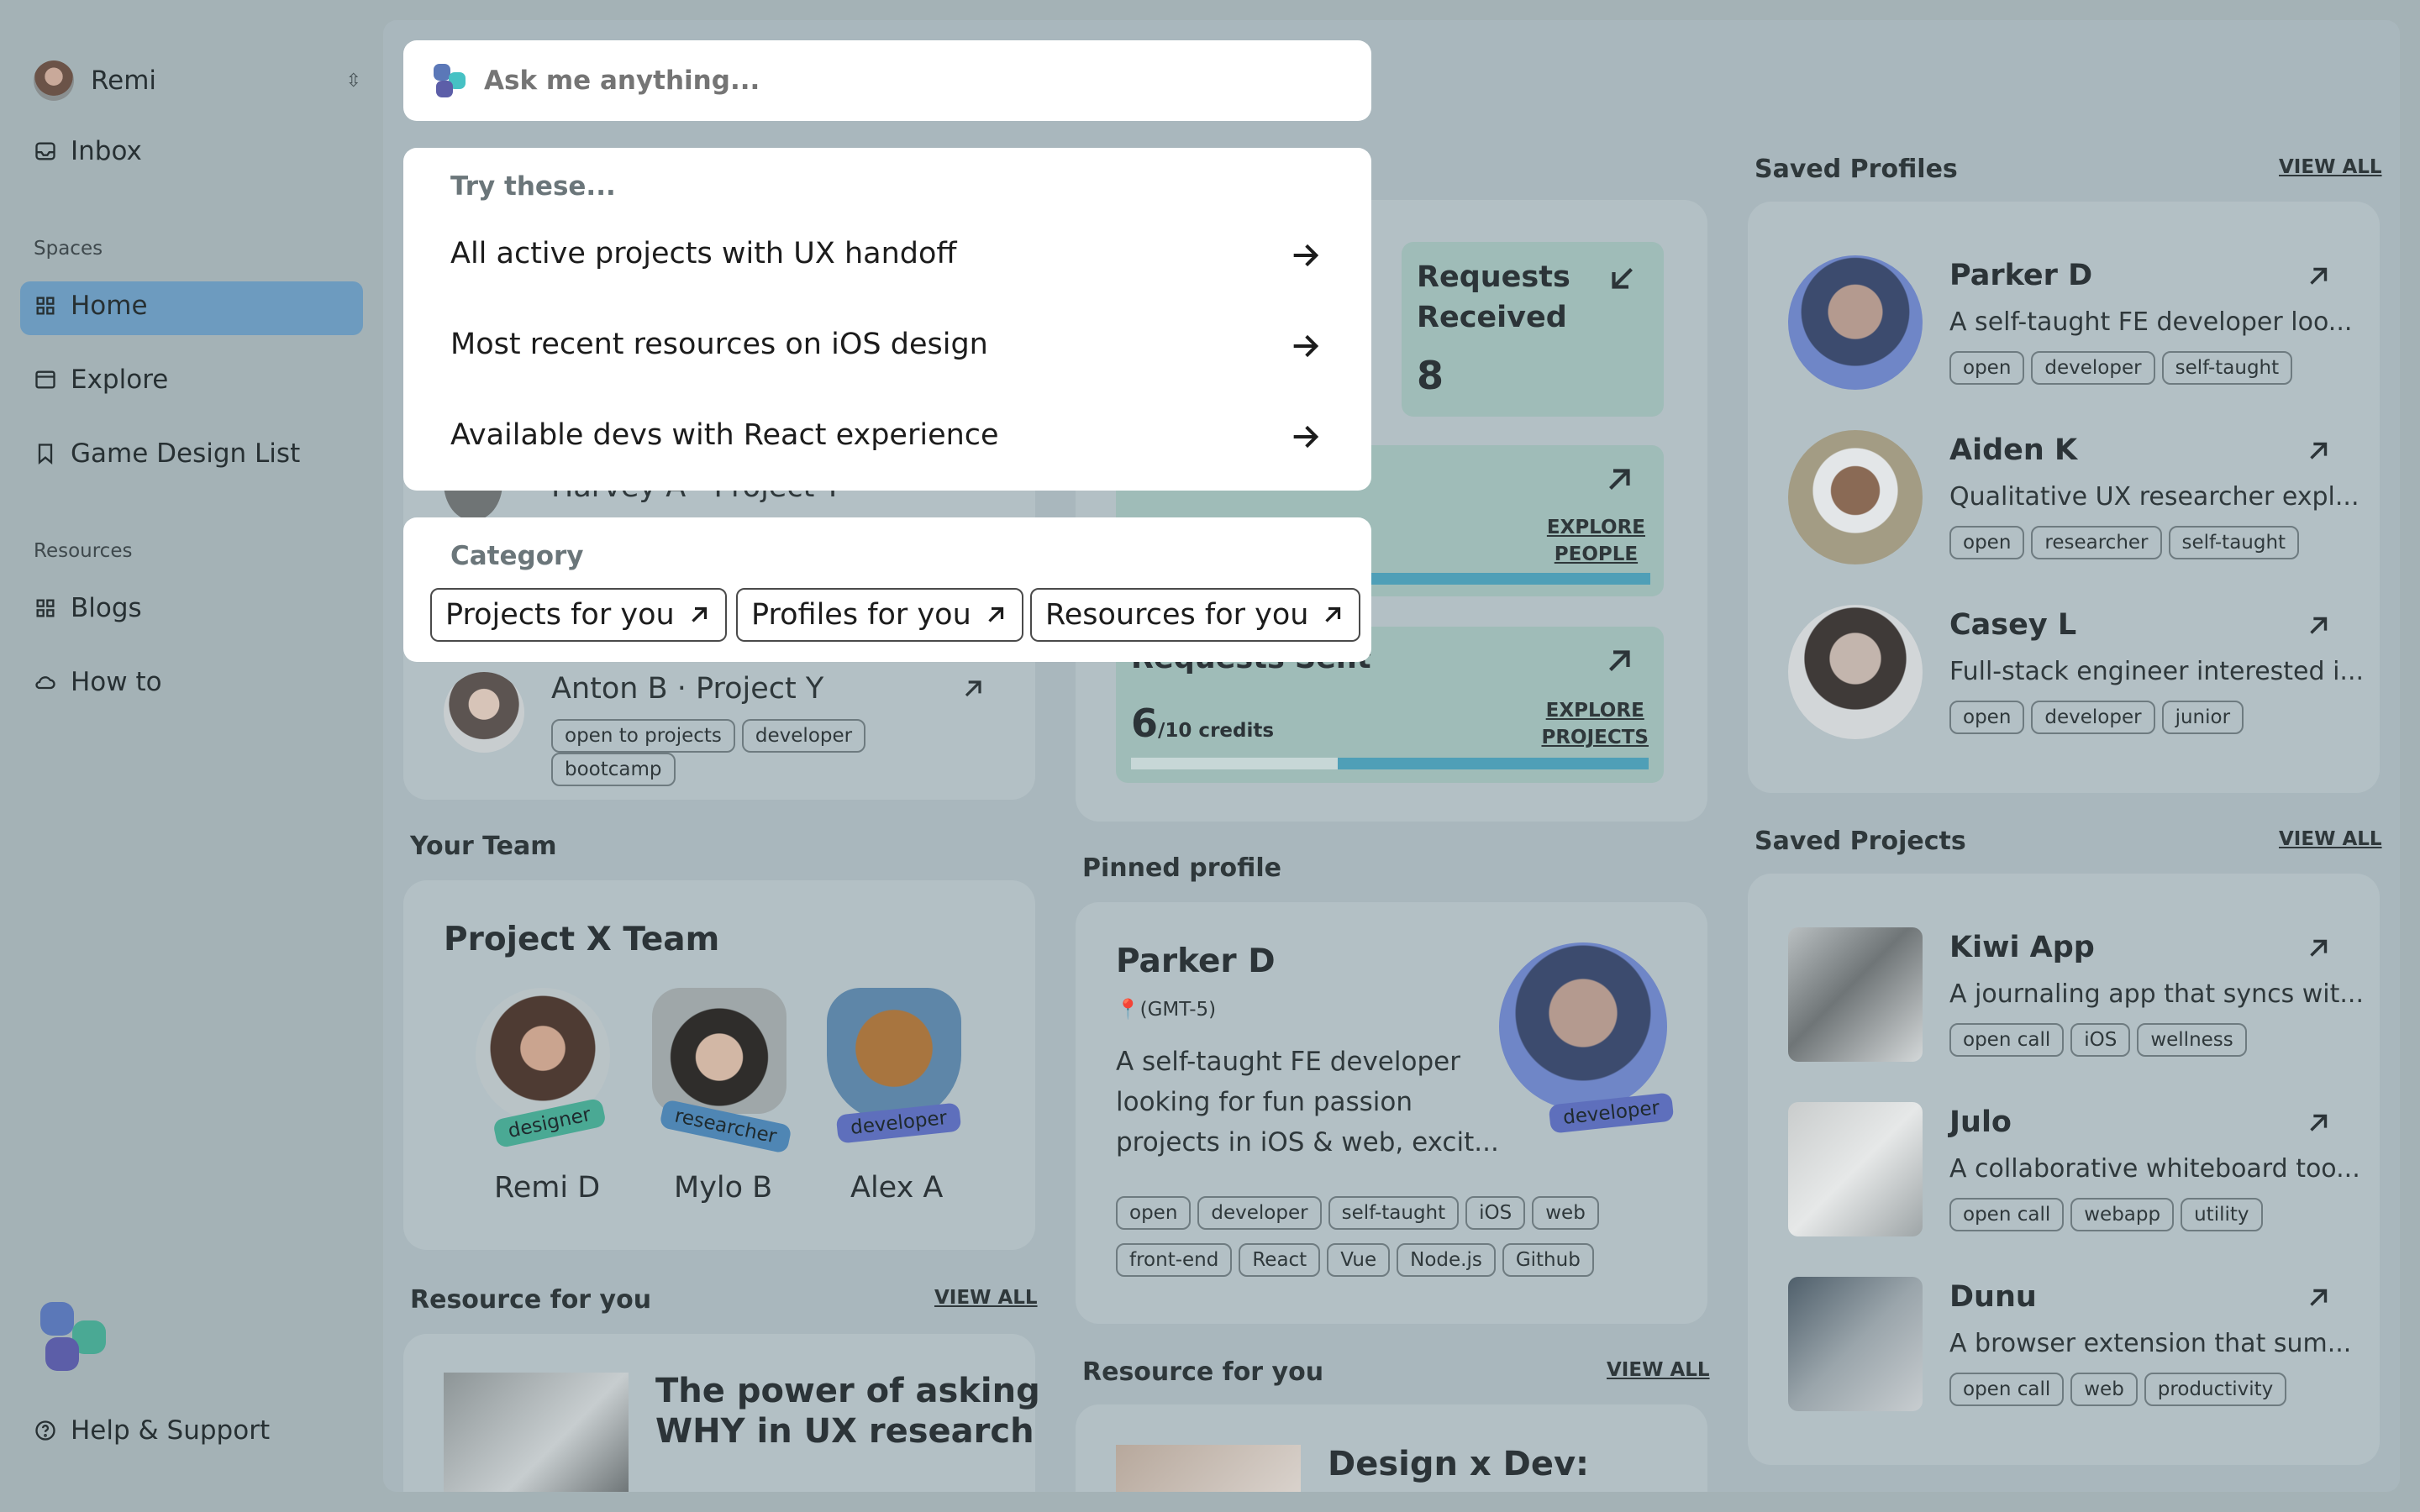 The image size is (2420, 1512). Describe the element at coordinates (1856, 1344) in the screenshot. I see `project-thumbnail` at that location.